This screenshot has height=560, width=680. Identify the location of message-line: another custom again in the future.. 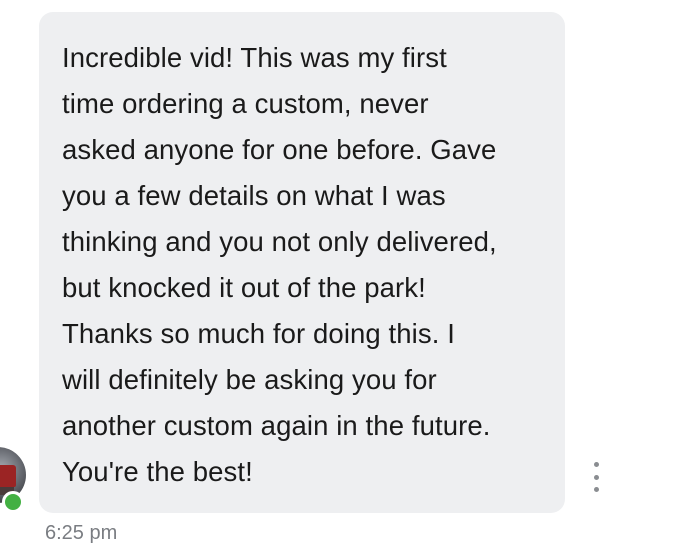
(276, 425).